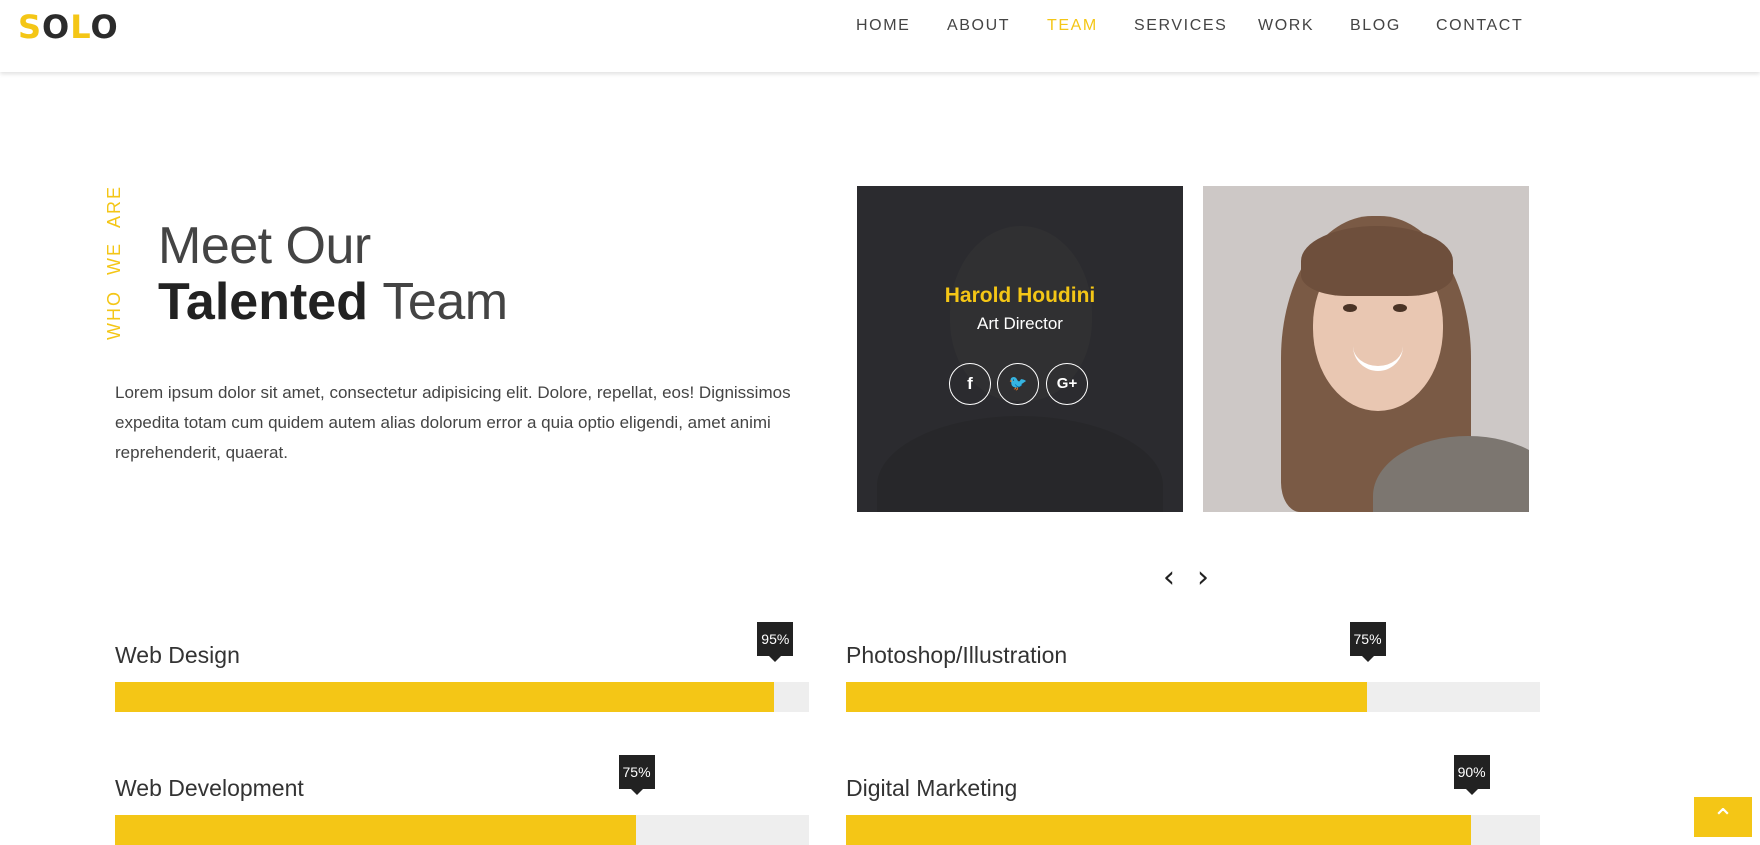  Describe the element at coordinates (1020, 323) in the screenshot. I see `member-role: Art Director` at that location.